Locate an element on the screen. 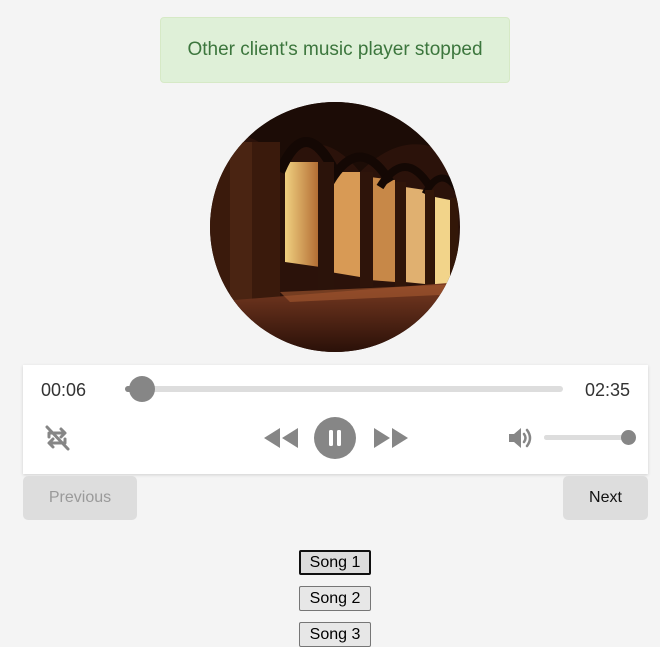 The image size is (660, 647). repeat-off-icon is located at coordinates (57, 438).